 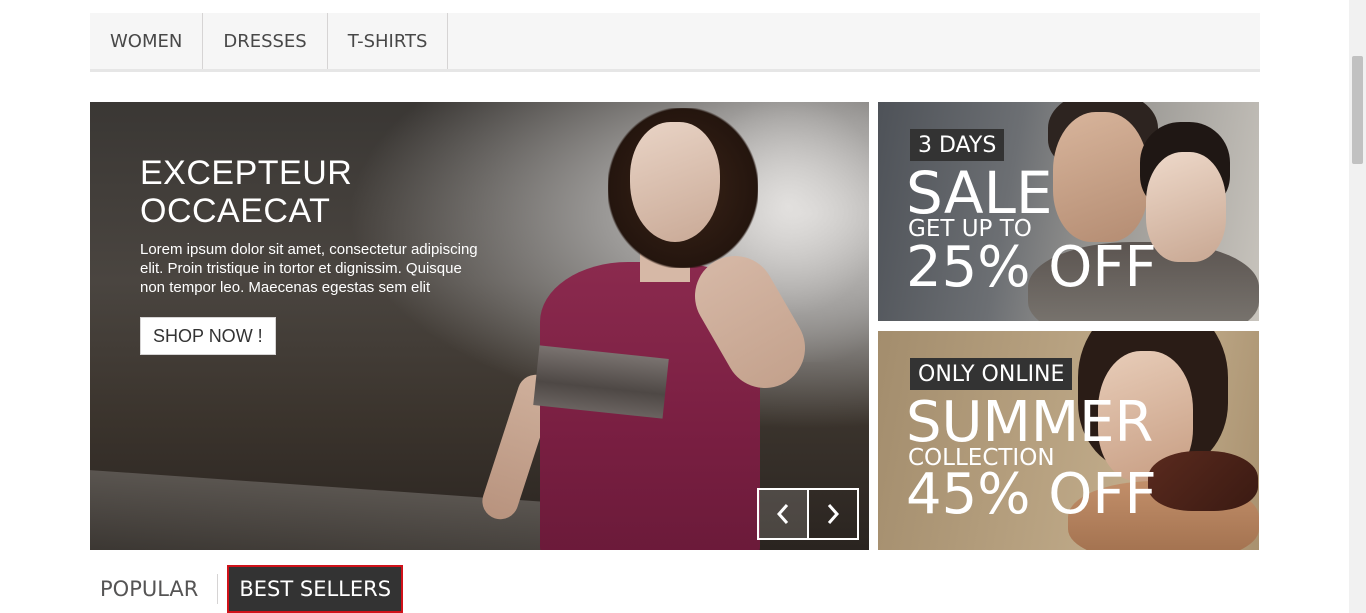 What do you see at coordinates (218, 589) in the screenshot?
I see `tab-divider` at bounding box center [218, 589].